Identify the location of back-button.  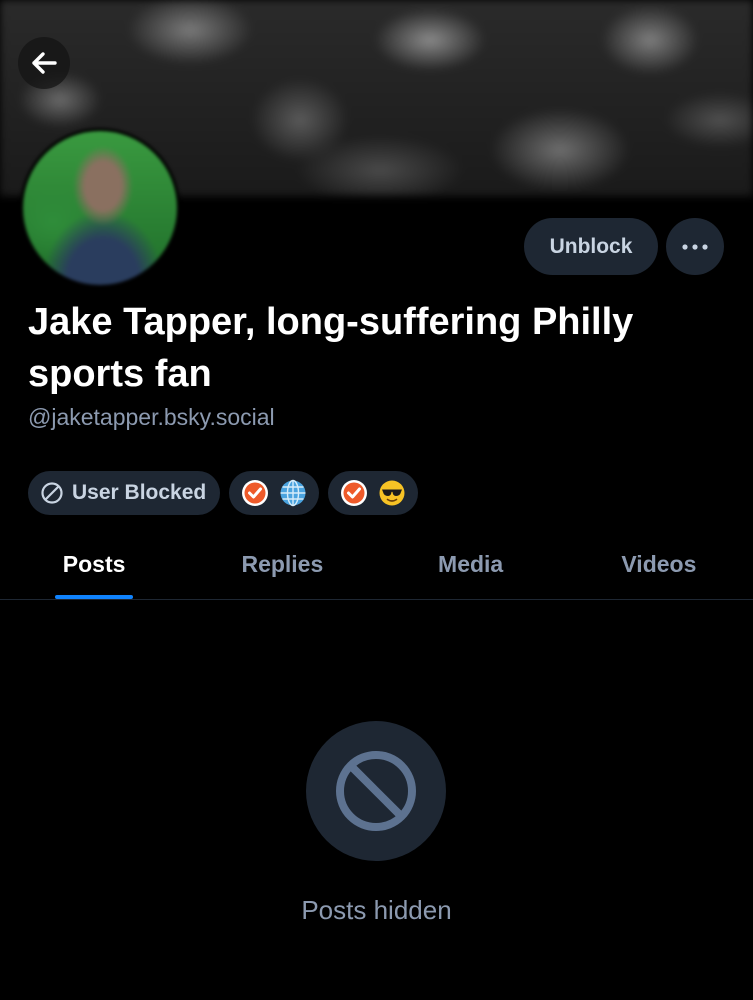
(44, 63).